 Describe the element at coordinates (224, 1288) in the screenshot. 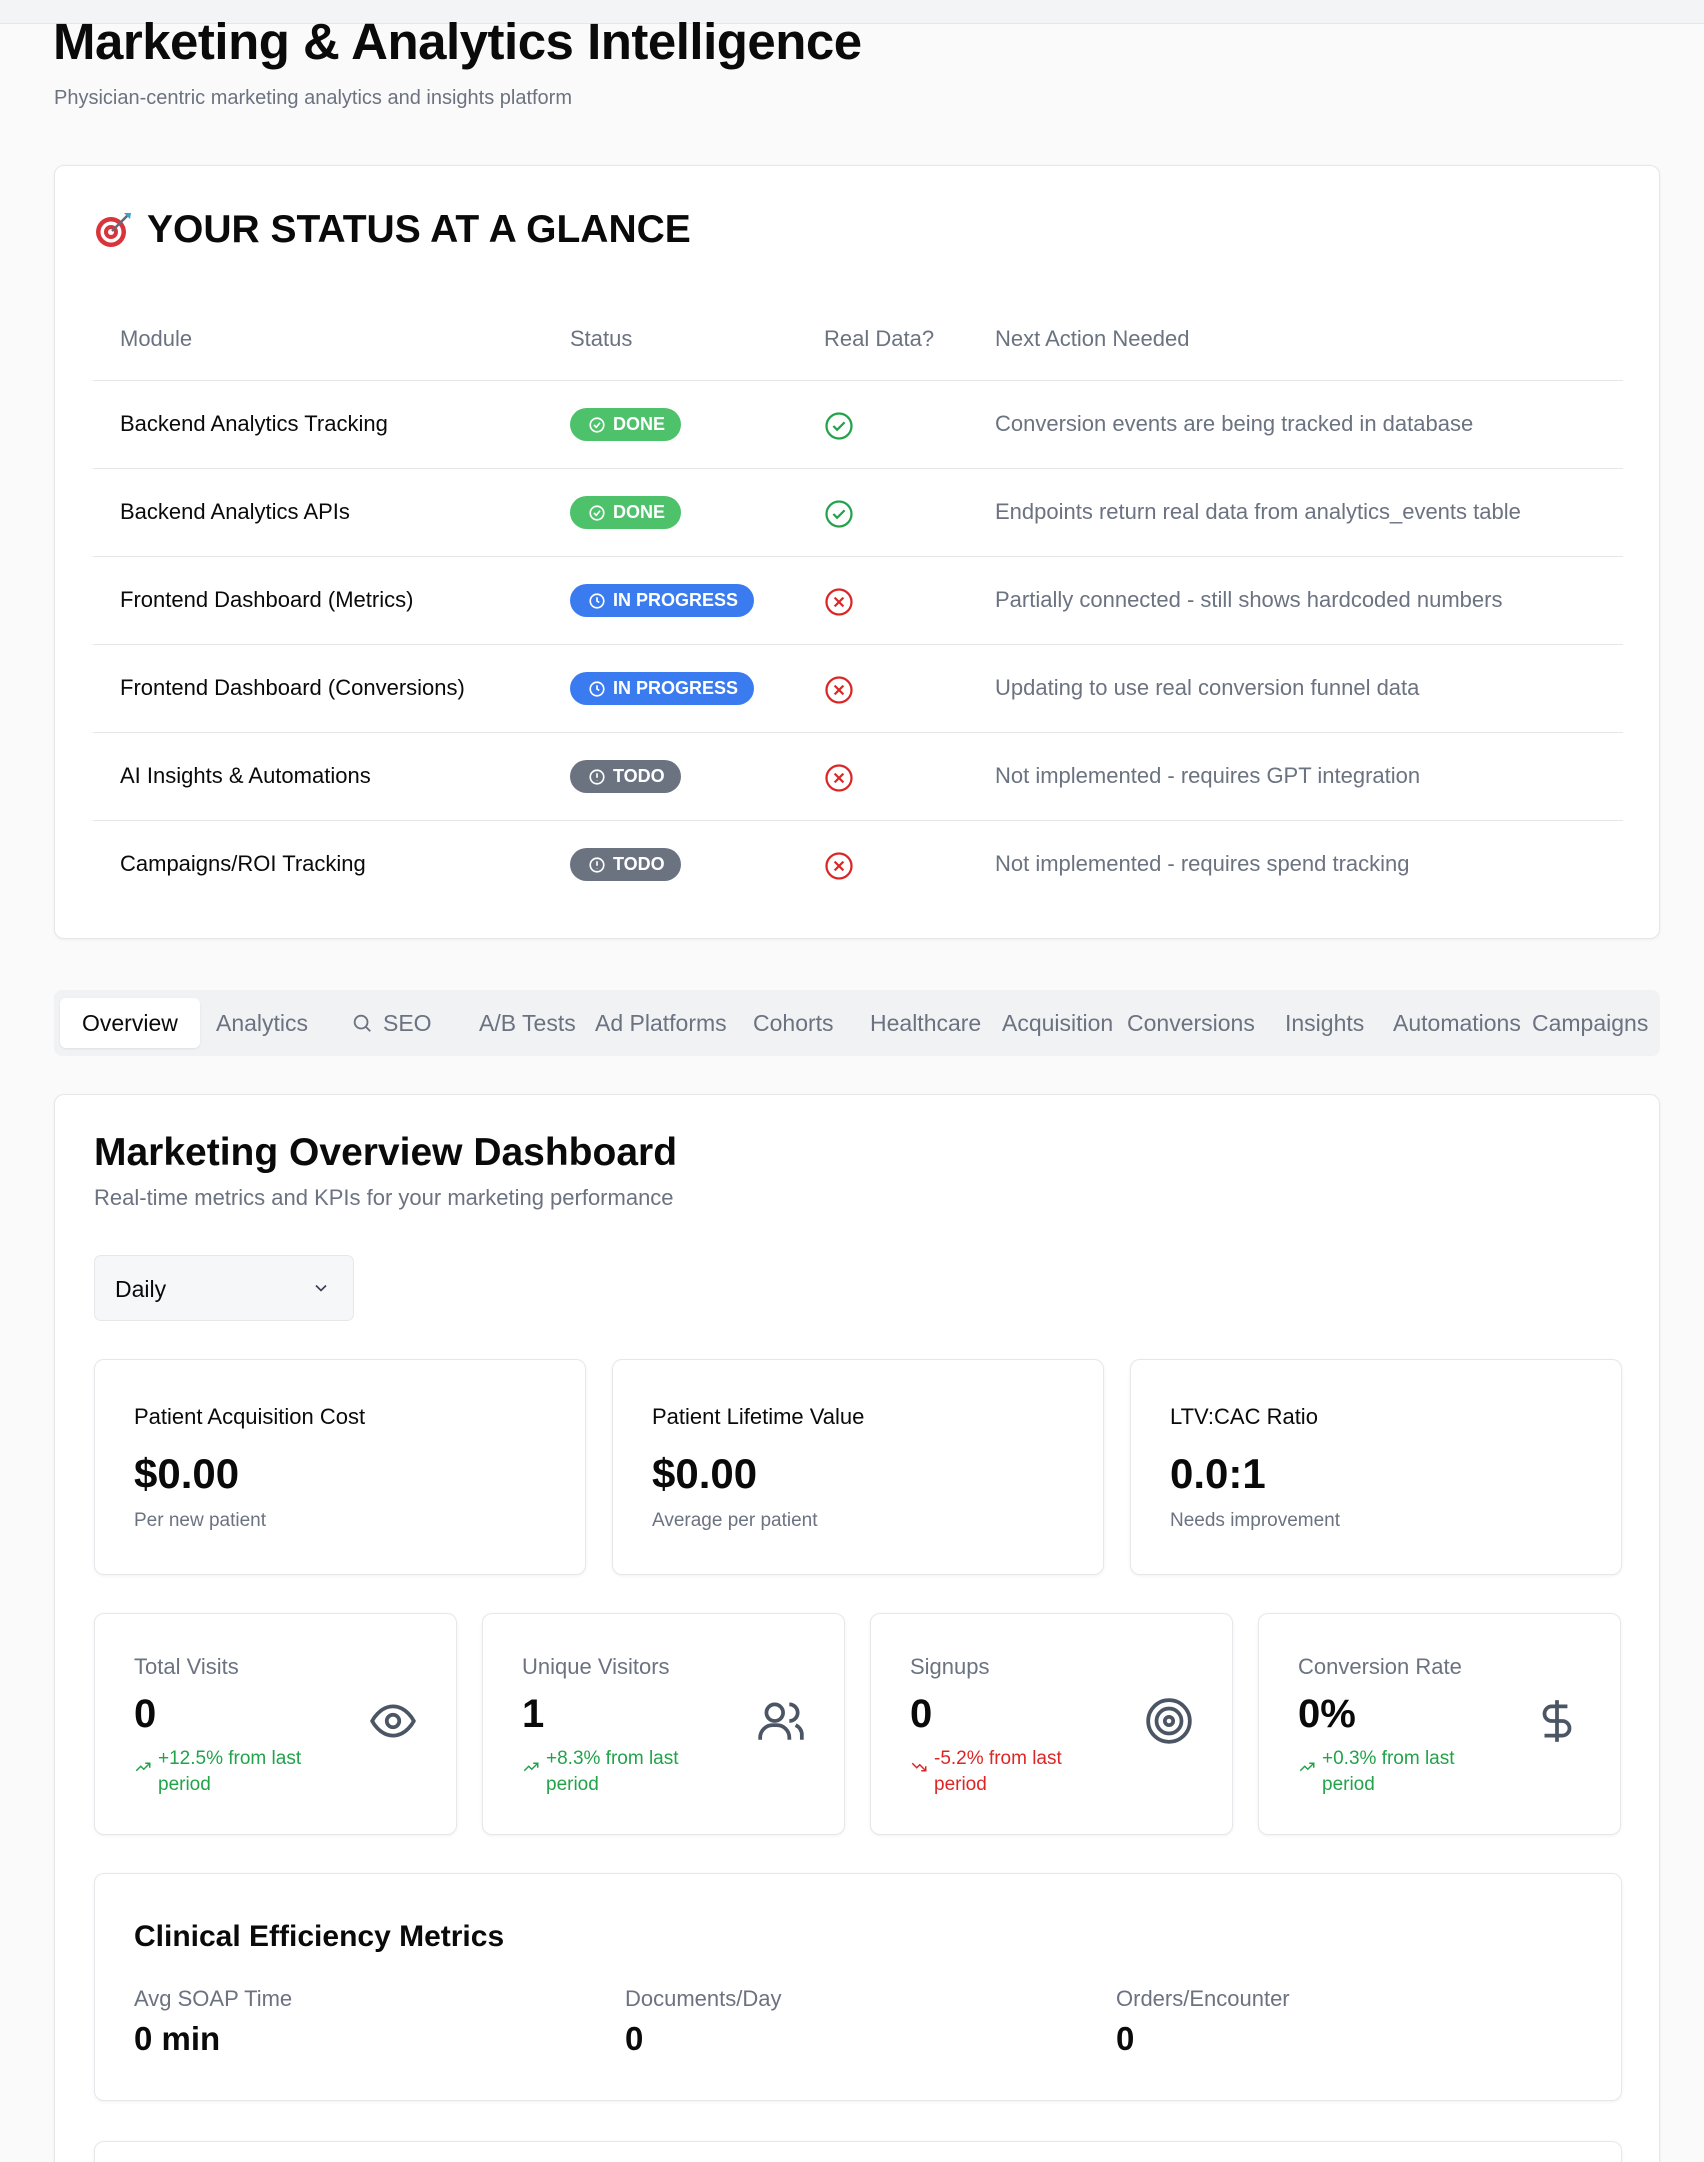

I see `period-select: Daily` at that location.